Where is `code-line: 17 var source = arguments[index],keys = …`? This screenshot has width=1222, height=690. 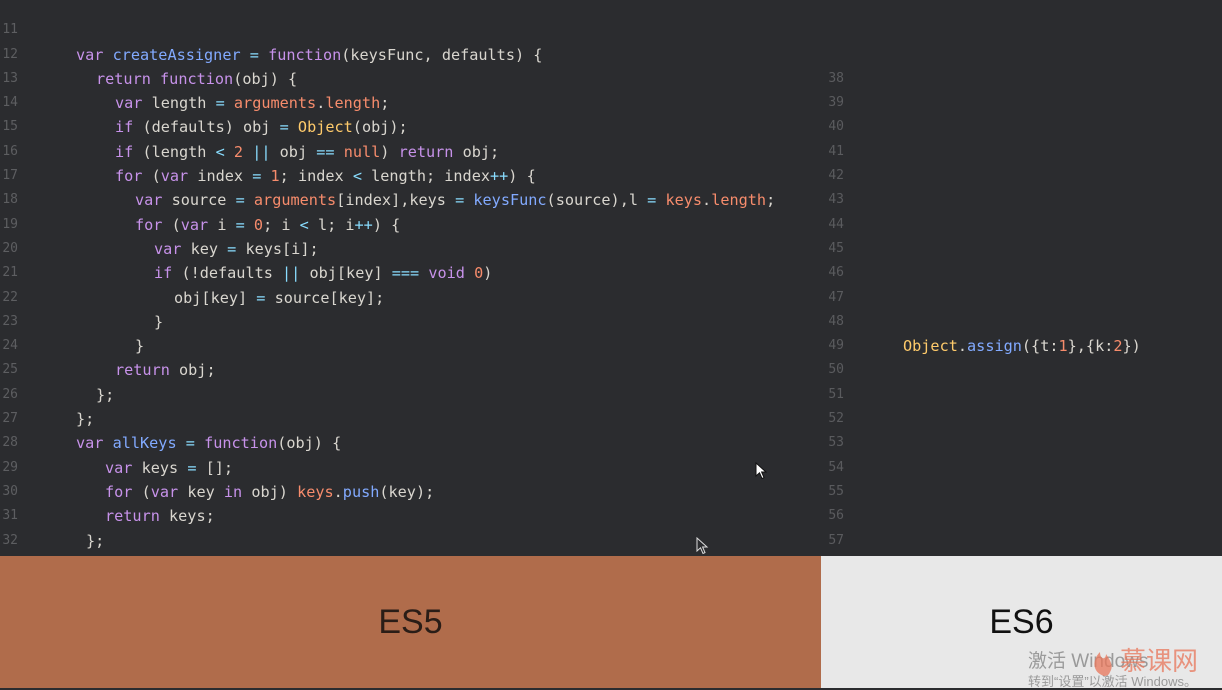
code-line: 17 var source = arguments[index],keys = … is located at coordinates (611, 186).